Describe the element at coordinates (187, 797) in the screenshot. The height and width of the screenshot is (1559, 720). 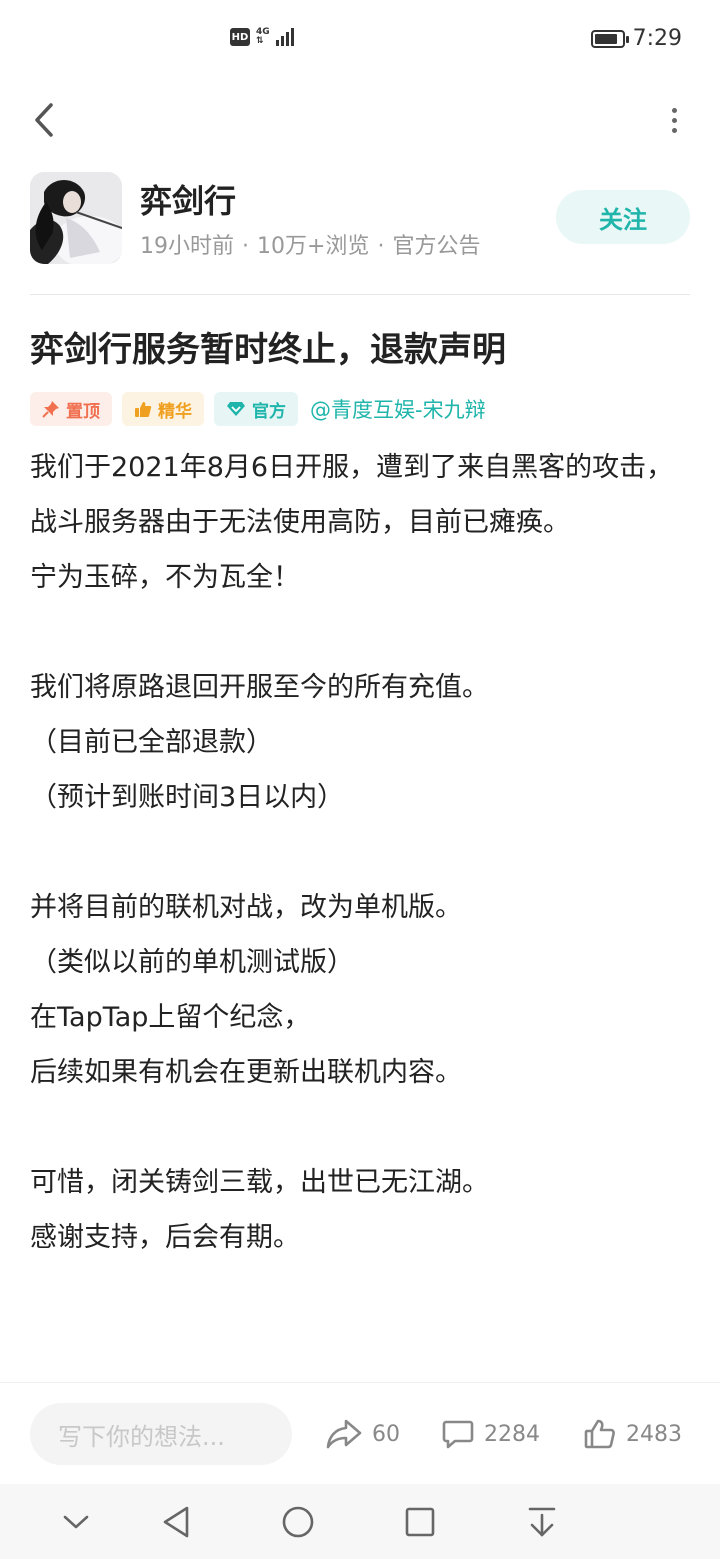
I see `body-paragraph: （预计到账时间3日以内）` at that location.